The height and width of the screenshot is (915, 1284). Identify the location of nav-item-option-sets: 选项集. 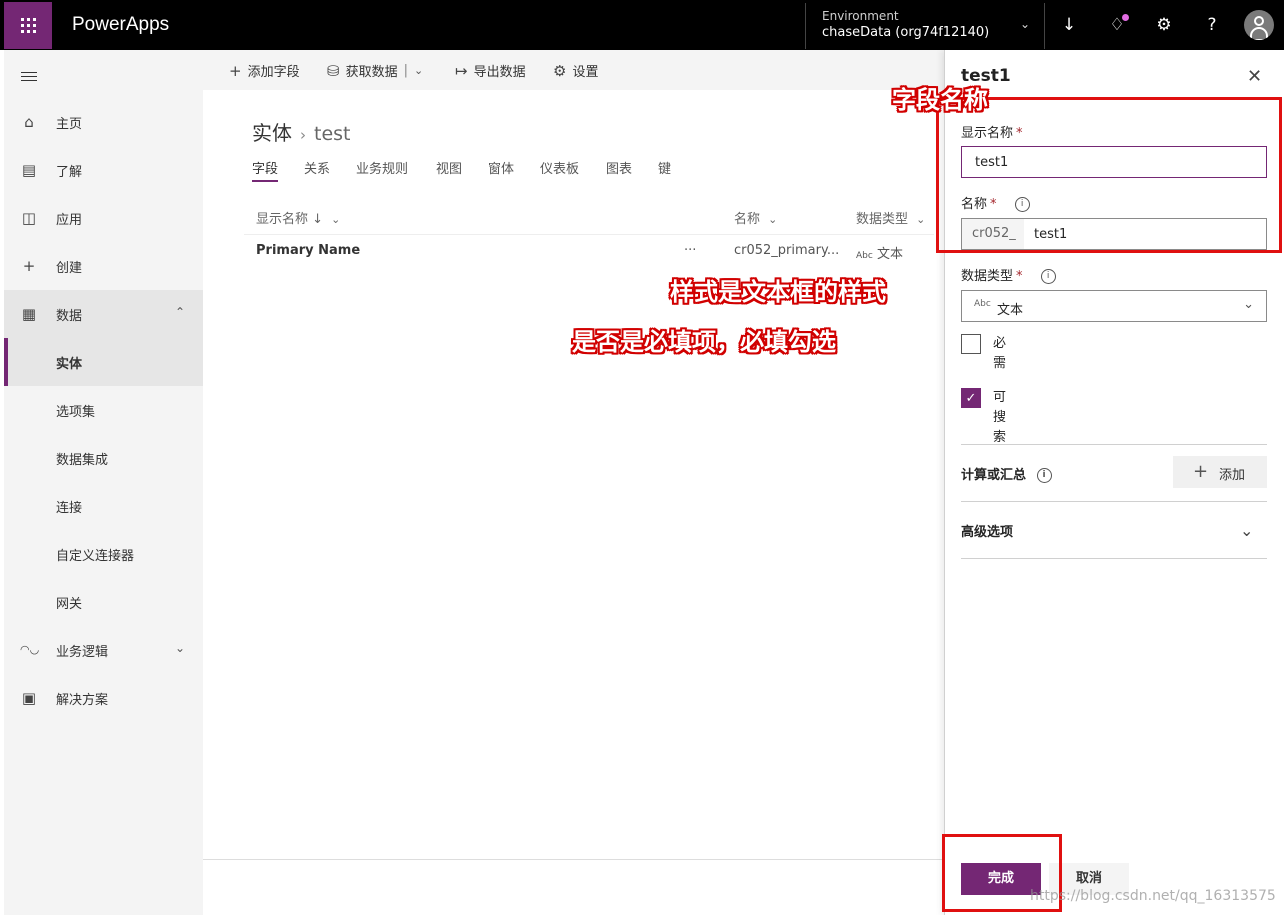
(103, 410).